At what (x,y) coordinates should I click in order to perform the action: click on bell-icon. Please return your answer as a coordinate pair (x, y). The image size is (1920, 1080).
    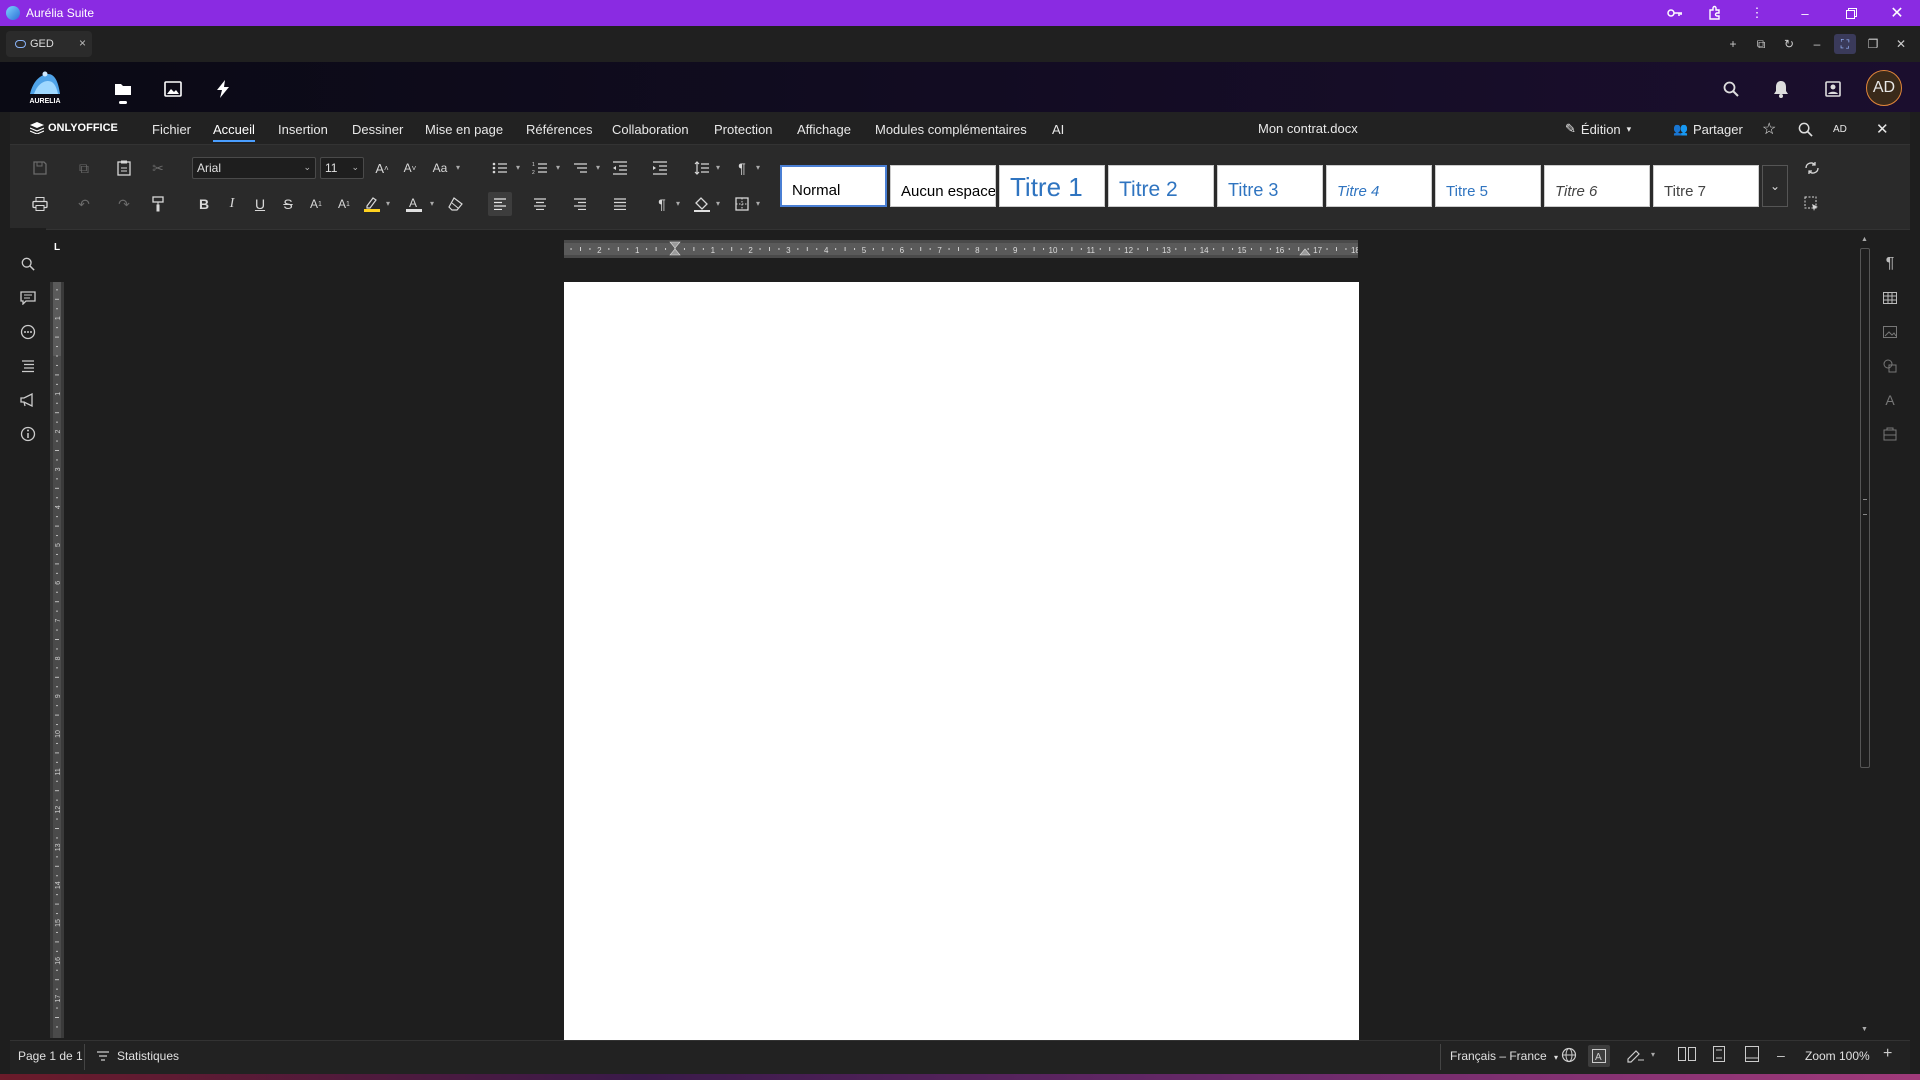
    Looking at the image, I should click on (1781, 89).